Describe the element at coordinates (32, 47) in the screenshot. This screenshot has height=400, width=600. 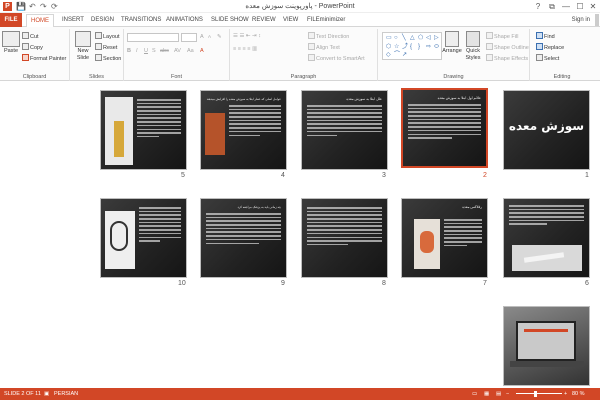
I see `copy-button: Copy` at that location.